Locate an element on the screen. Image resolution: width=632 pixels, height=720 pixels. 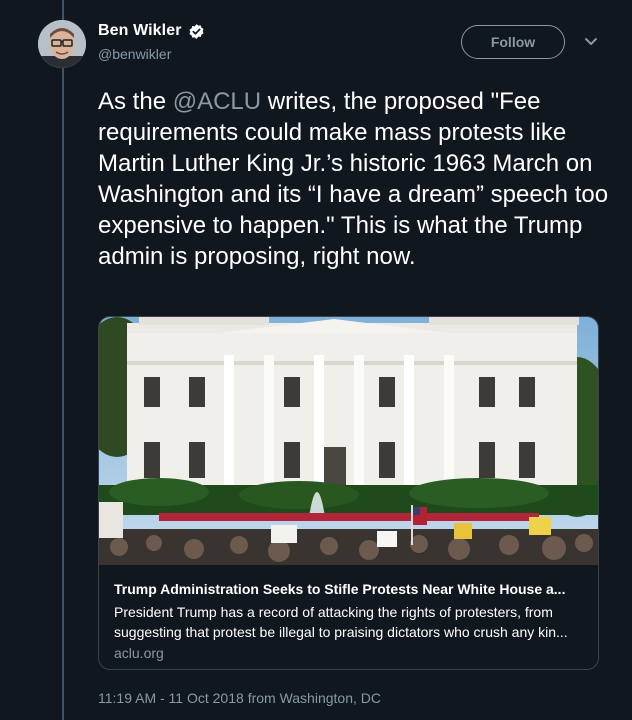
chevron-down-icon is located at coordinates (591, 42).